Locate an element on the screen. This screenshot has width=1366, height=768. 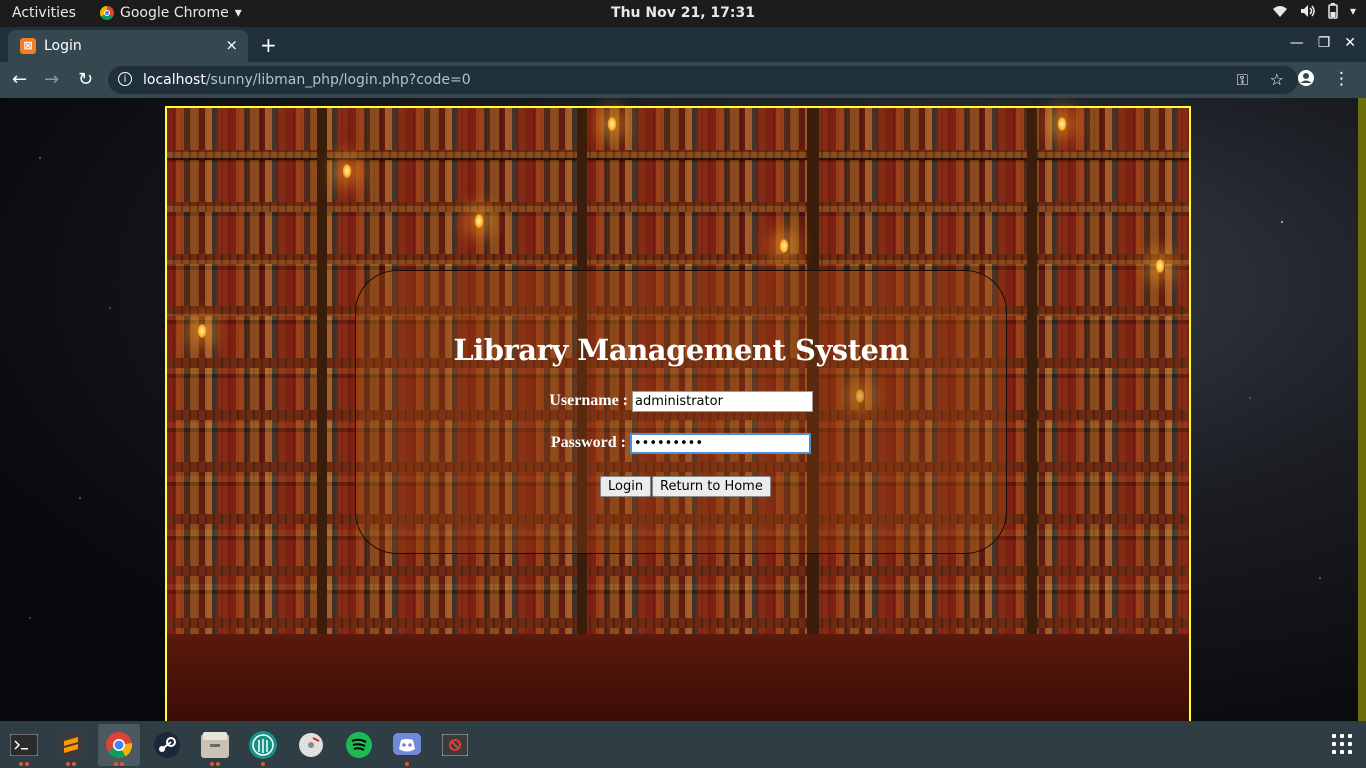
login-button: Login is located at coordinates (626, 486).